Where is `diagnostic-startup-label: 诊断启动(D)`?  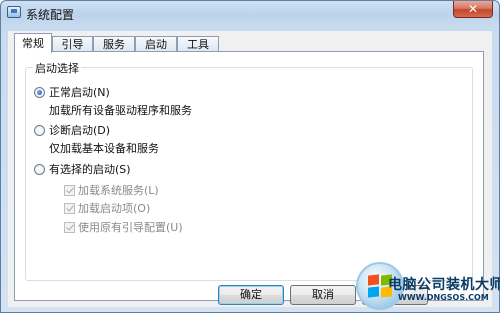
diagnostic-startup-label: 诊断启动(D) is located at coordinates (80, 130).